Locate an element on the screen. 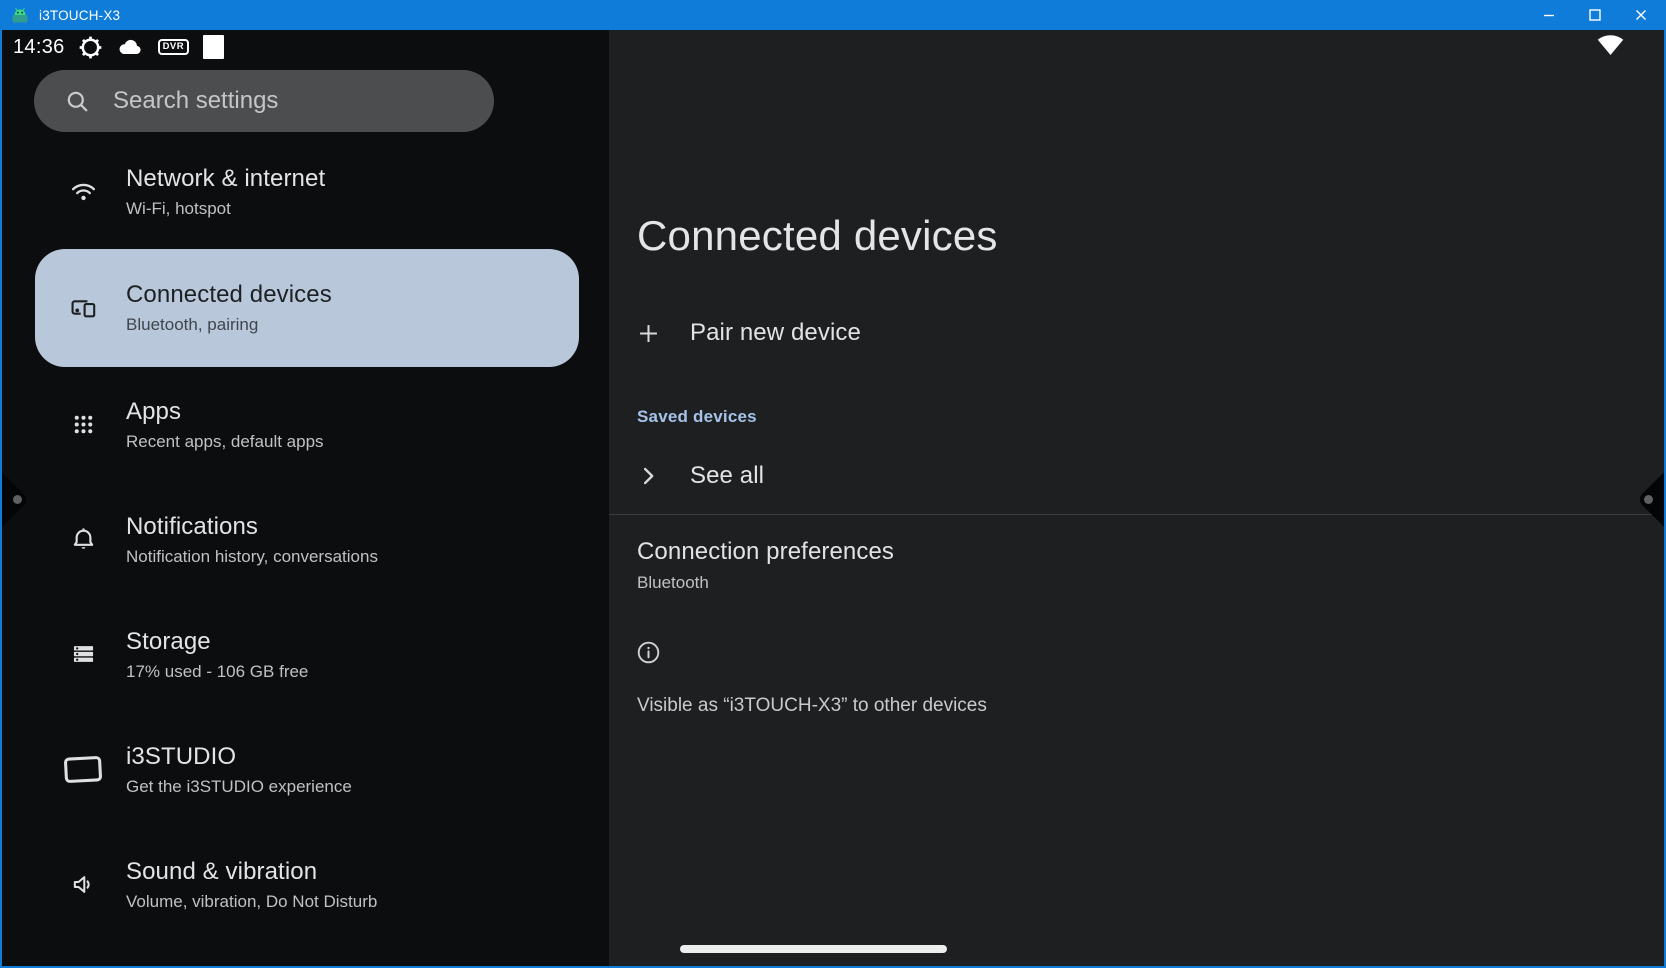 Image resolution: width=1666 pixels, height=968 pixels. sidebar-item-sublabel: Get the i3STUDIO experience is located at coordinates (239, 786).